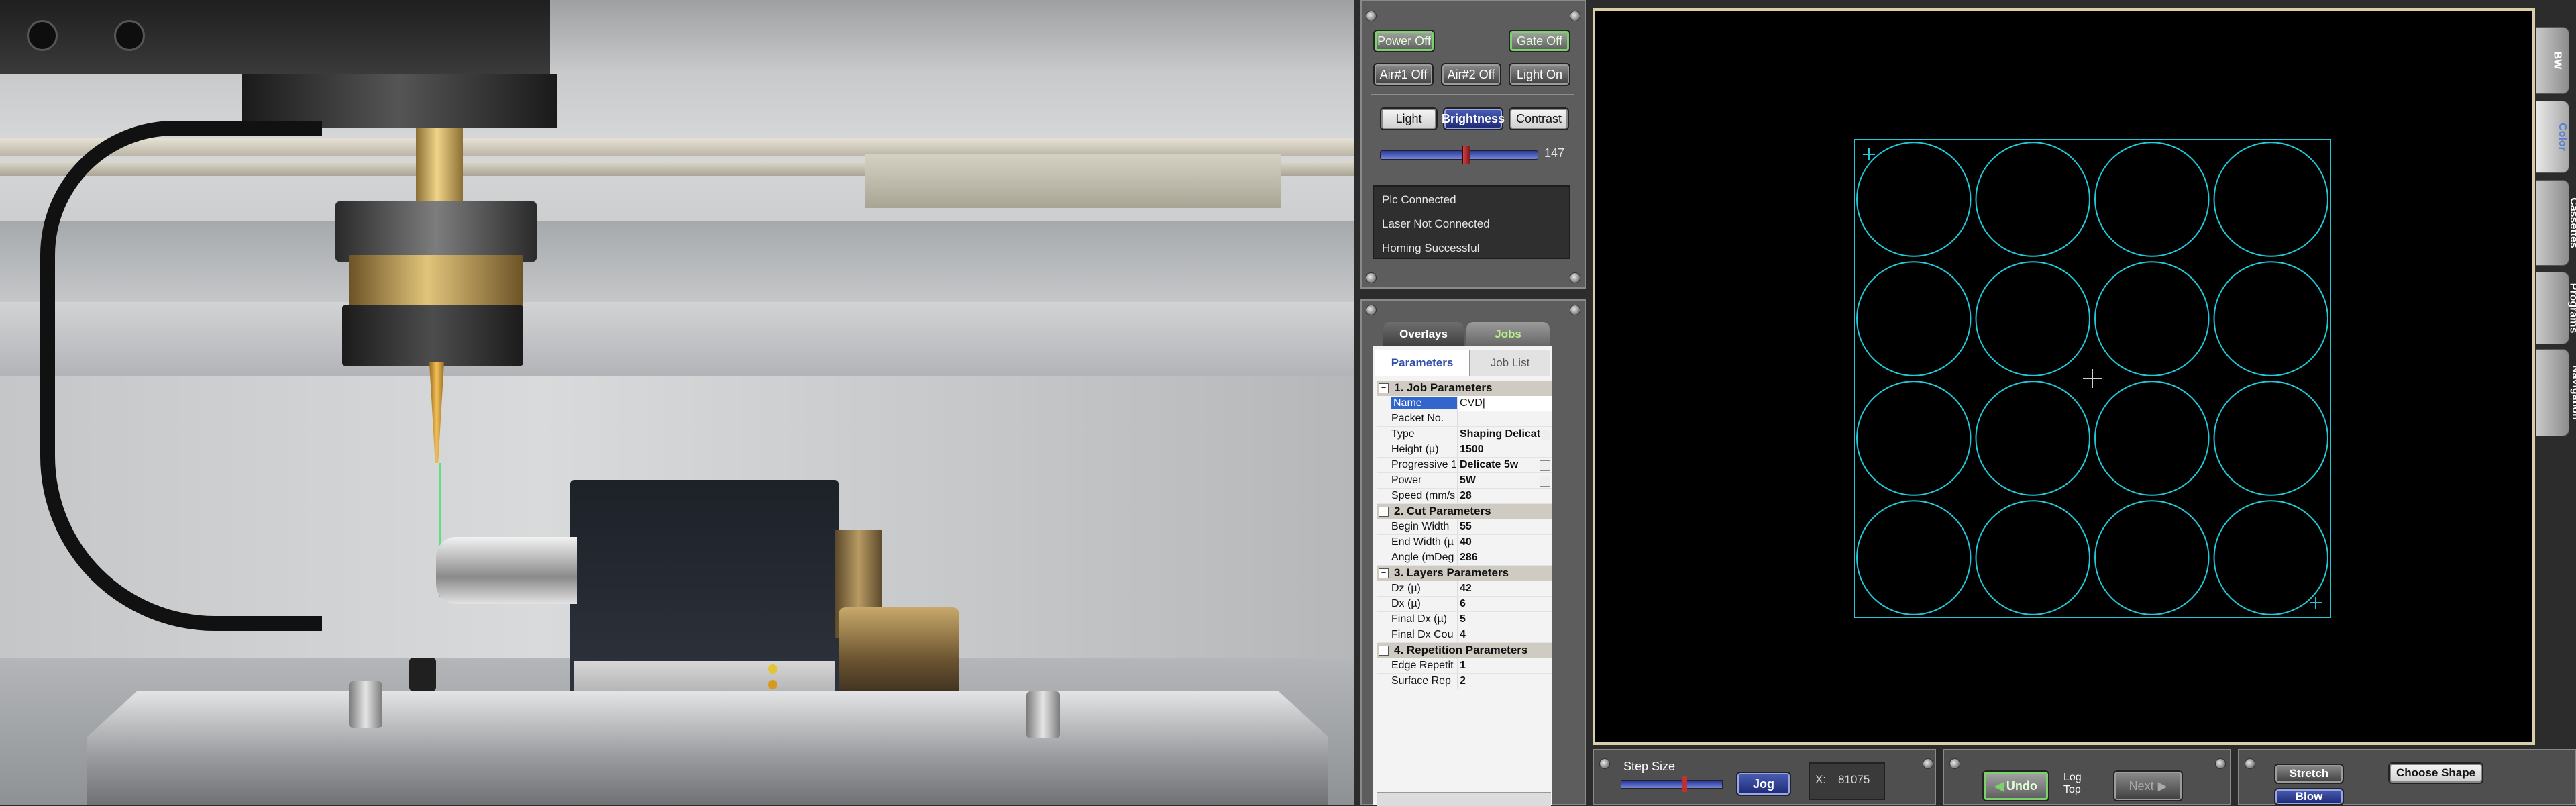 The width and height of the screenshot is (2576, 806). What do you see at coordinates (1504, 619) in the screenshot?
I see `grid-row-value: 5` at bounding box center [1504, 619].